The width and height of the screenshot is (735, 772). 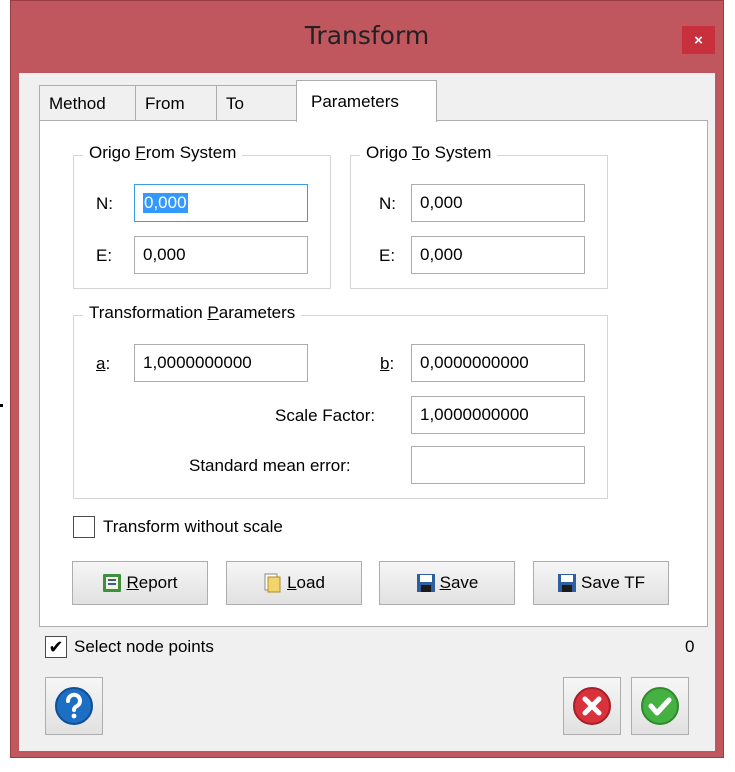 I want to click on folder-icon, so click(x=272, y=583).